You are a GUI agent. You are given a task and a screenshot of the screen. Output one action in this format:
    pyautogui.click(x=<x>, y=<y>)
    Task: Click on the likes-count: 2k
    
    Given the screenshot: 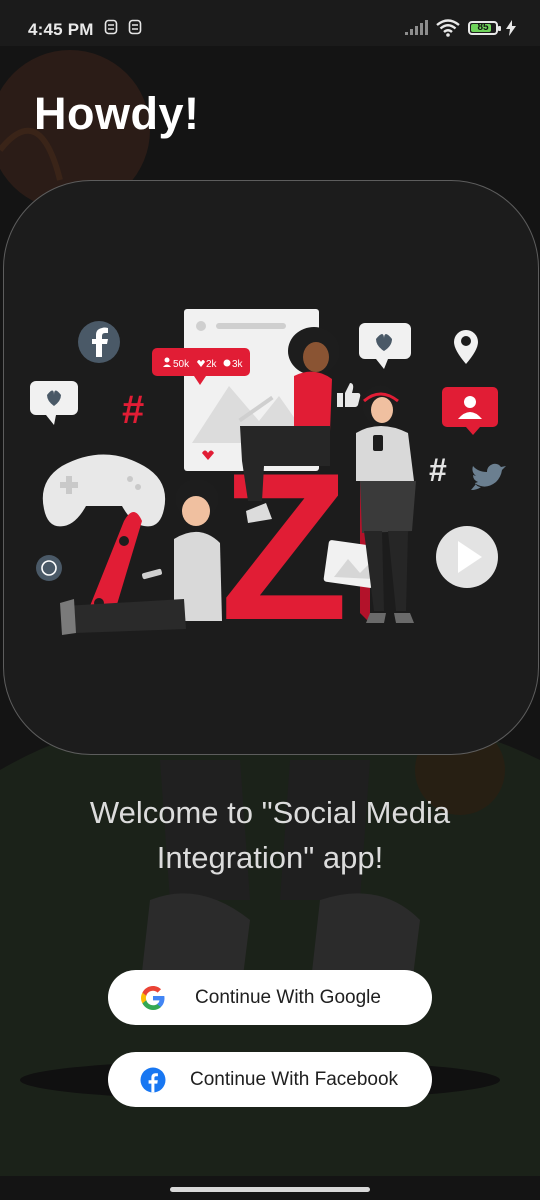 What is the action you would take?
    pyautogui.click(x=212, y=364)
    